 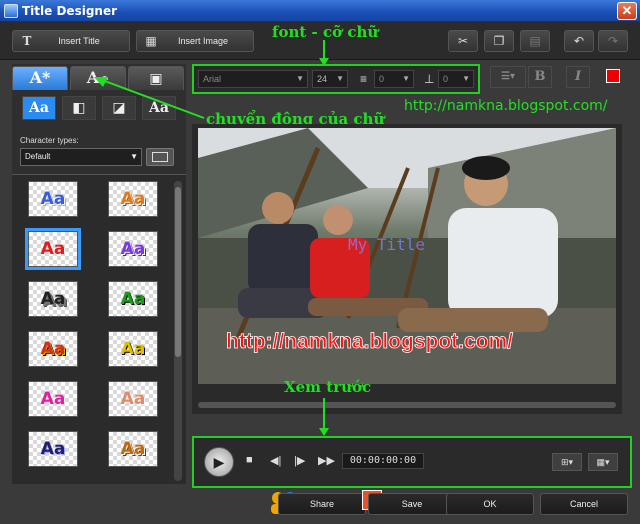 What do you see at coordinates (330, 79) in the screenshot?
I see `font-size-select: 24 ▼` at bounding box center [330, 79].